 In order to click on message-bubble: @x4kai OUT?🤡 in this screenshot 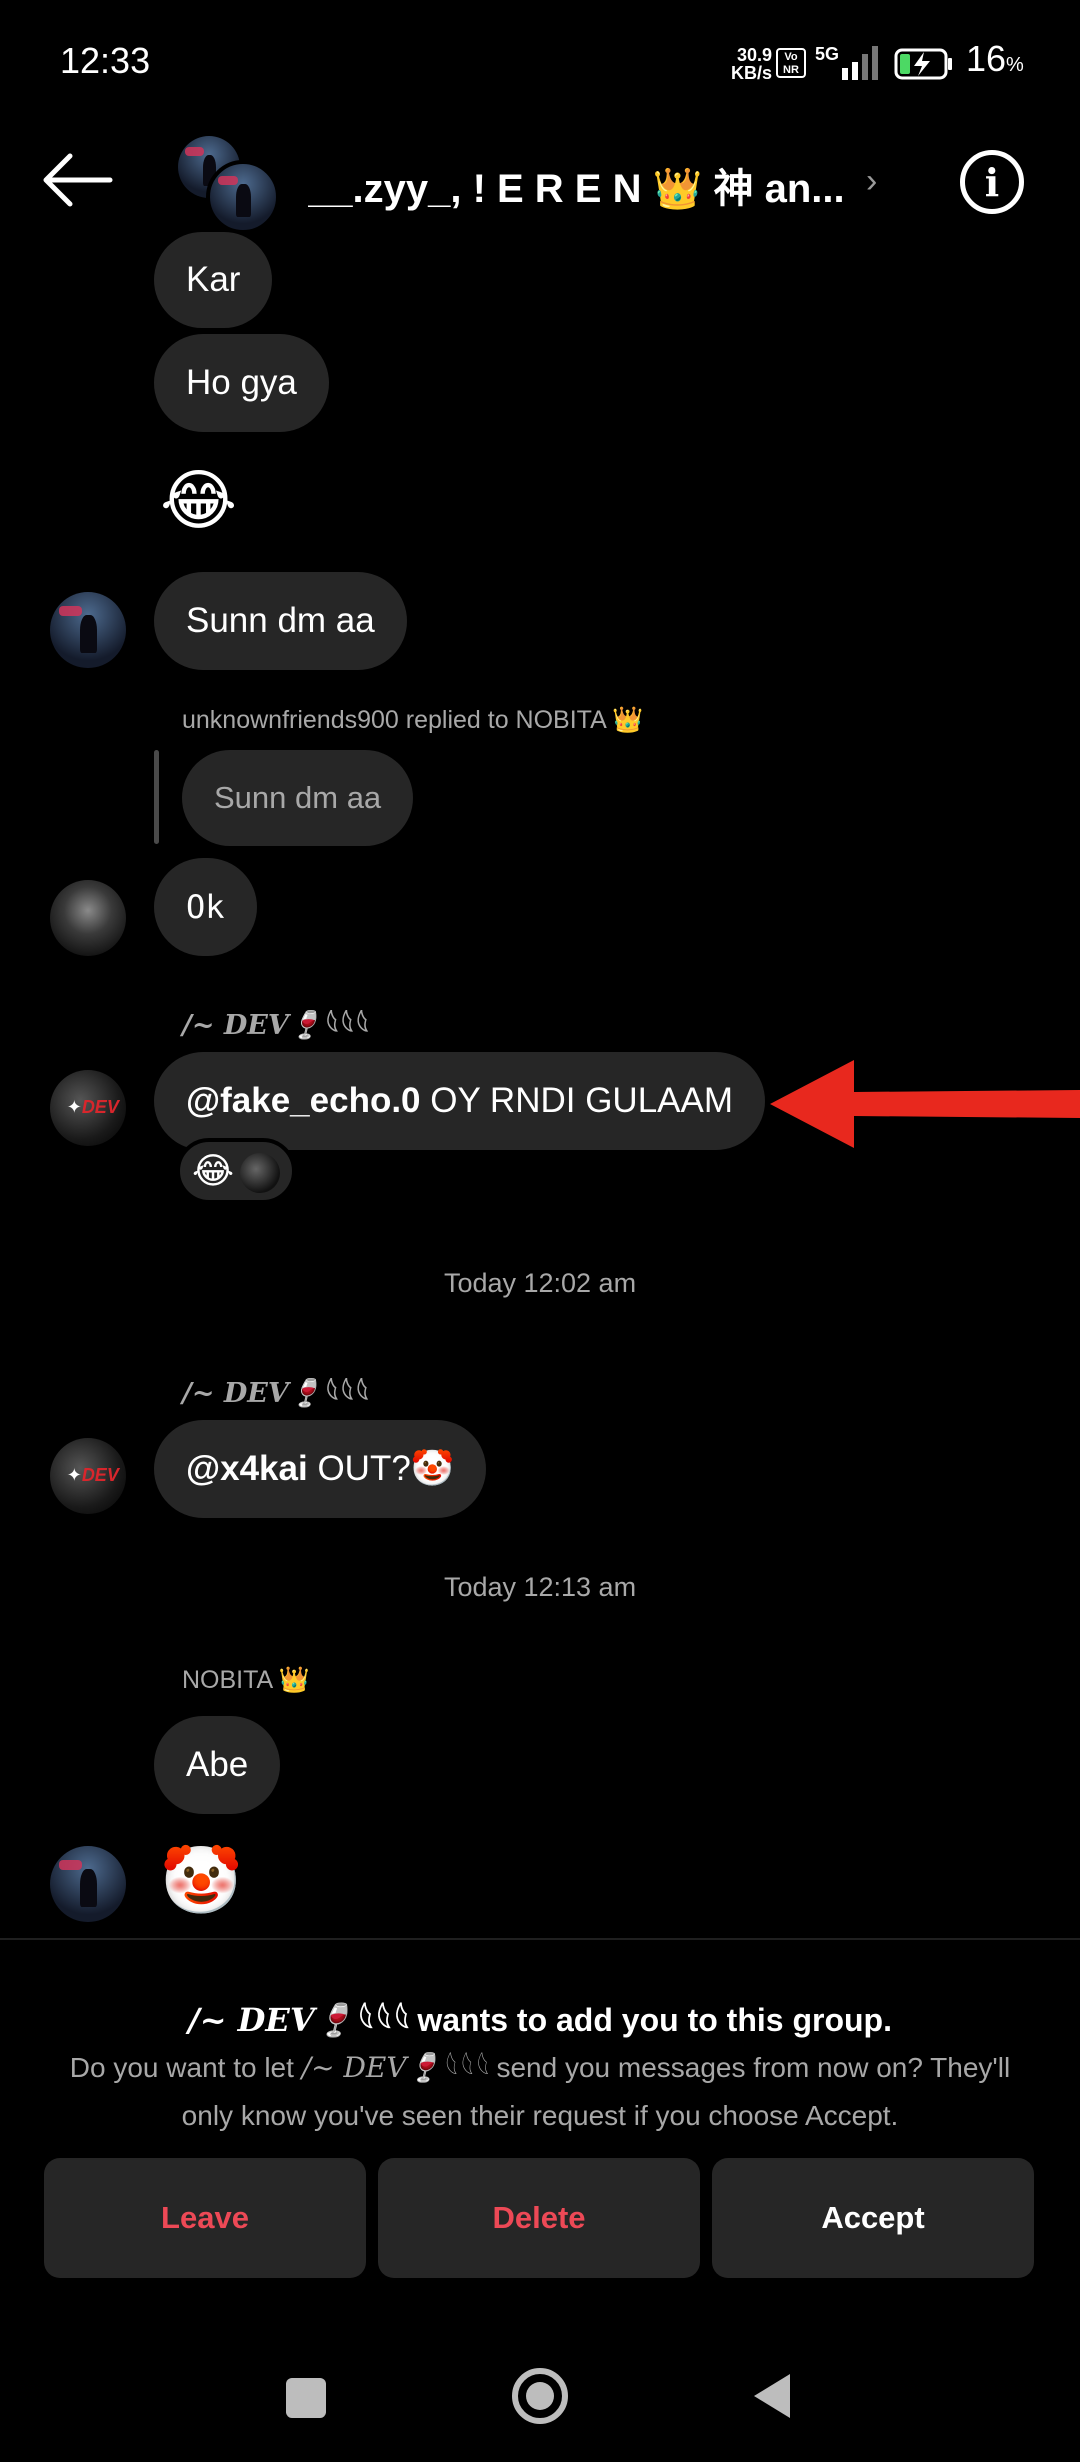, I will do `click(320, 1469)`.